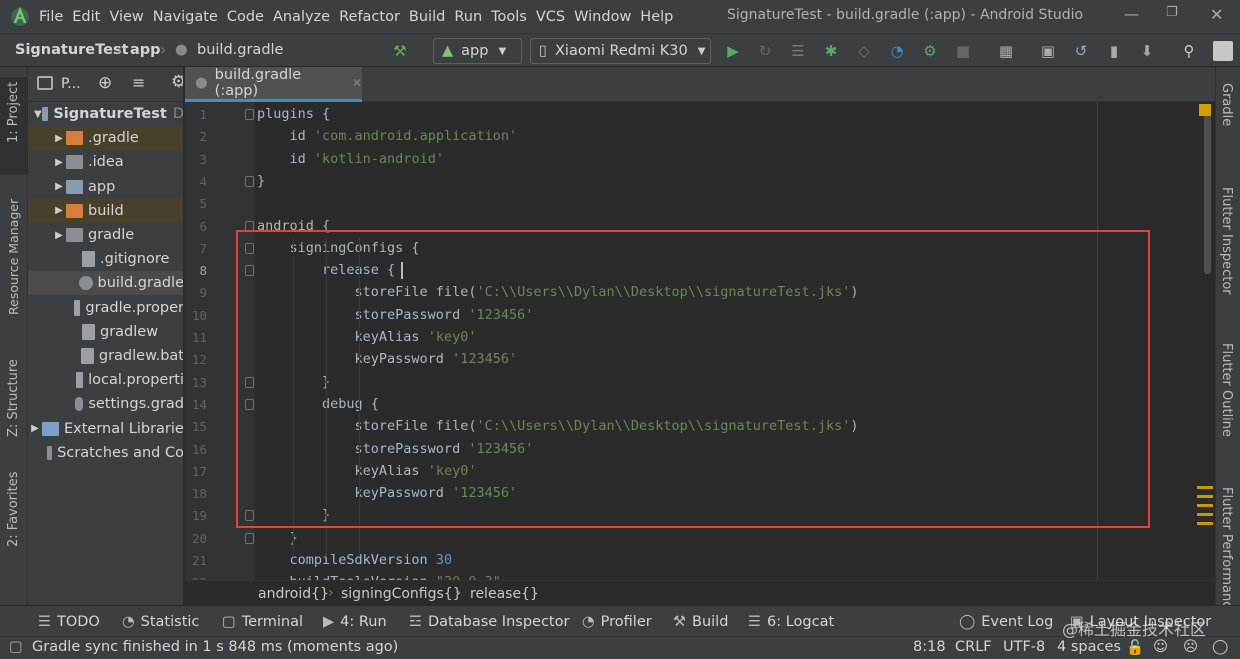 The height and width of the screenshot is (659, 1240). I want to click on editor-scrollbar, so click(1207, 189).